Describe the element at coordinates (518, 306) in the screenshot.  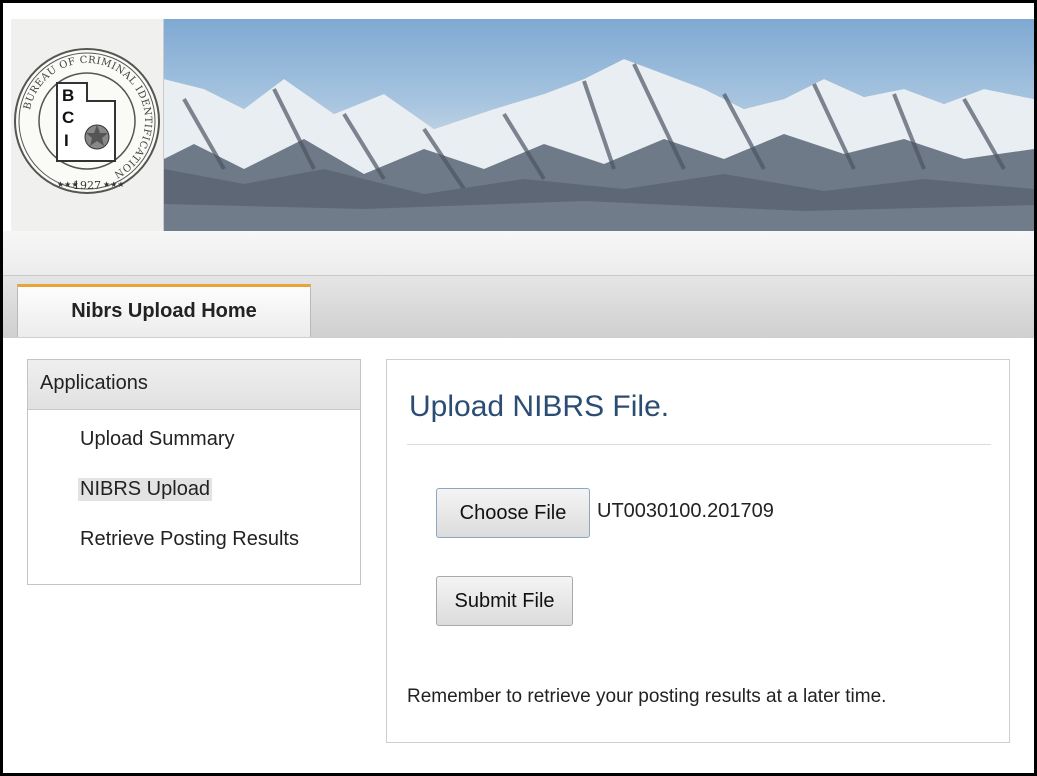
I see `tab-bar: Nibrs Upload Home` at that location.